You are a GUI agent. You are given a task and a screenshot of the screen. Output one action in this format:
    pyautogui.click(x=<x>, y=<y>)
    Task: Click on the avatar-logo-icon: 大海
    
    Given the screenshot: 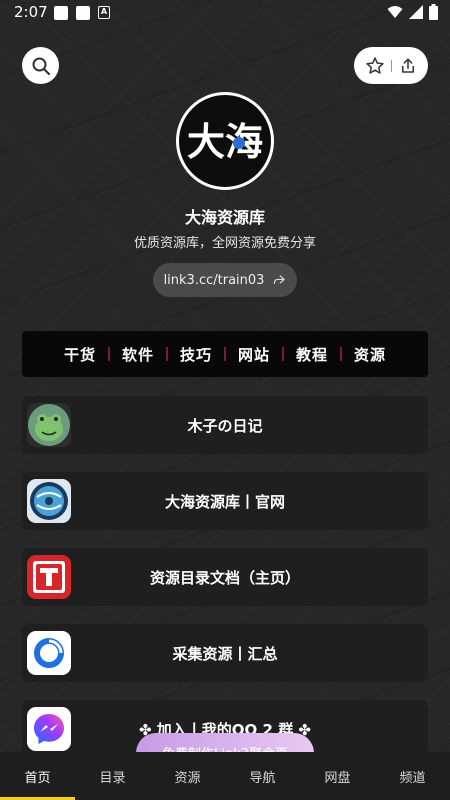 What is the action you would take?
    pyautogui.click(x=225, y=142)
    